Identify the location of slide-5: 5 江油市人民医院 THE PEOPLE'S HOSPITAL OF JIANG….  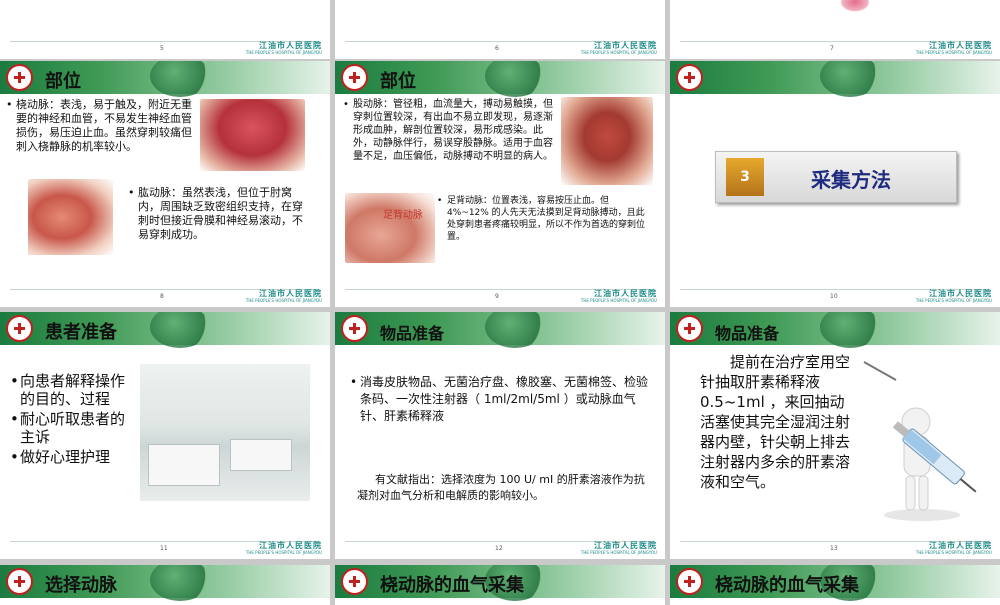
(165, 29).